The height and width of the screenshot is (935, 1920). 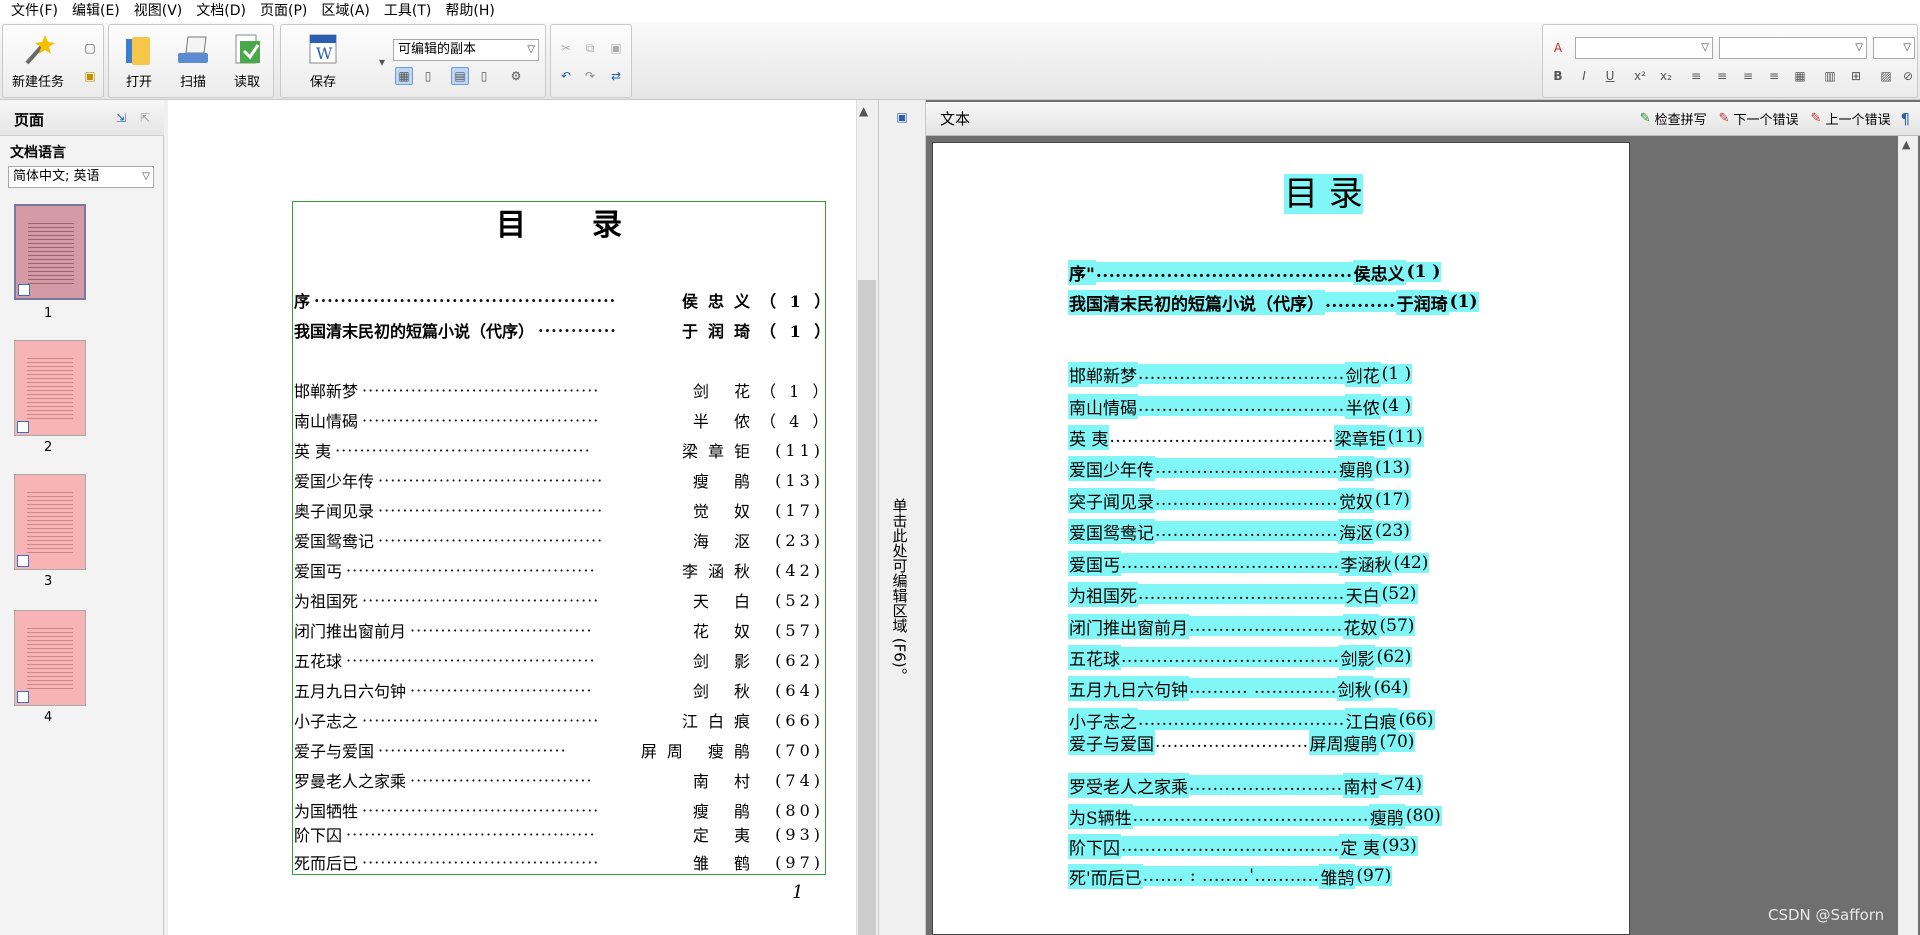 I want to click on text-toc-title: 罗受老人之家乘, so click(x=1128, y=785).